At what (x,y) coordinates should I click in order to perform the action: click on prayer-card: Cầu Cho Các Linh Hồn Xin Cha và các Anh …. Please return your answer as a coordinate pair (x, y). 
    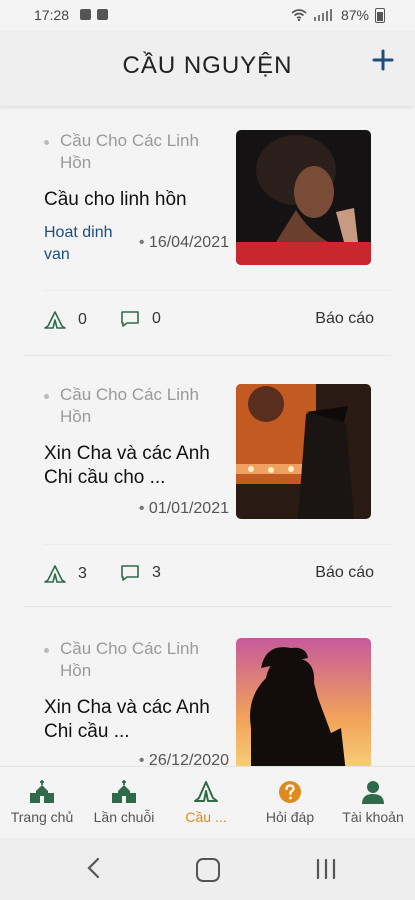
    Looking at the image, I should click on (207, 702).